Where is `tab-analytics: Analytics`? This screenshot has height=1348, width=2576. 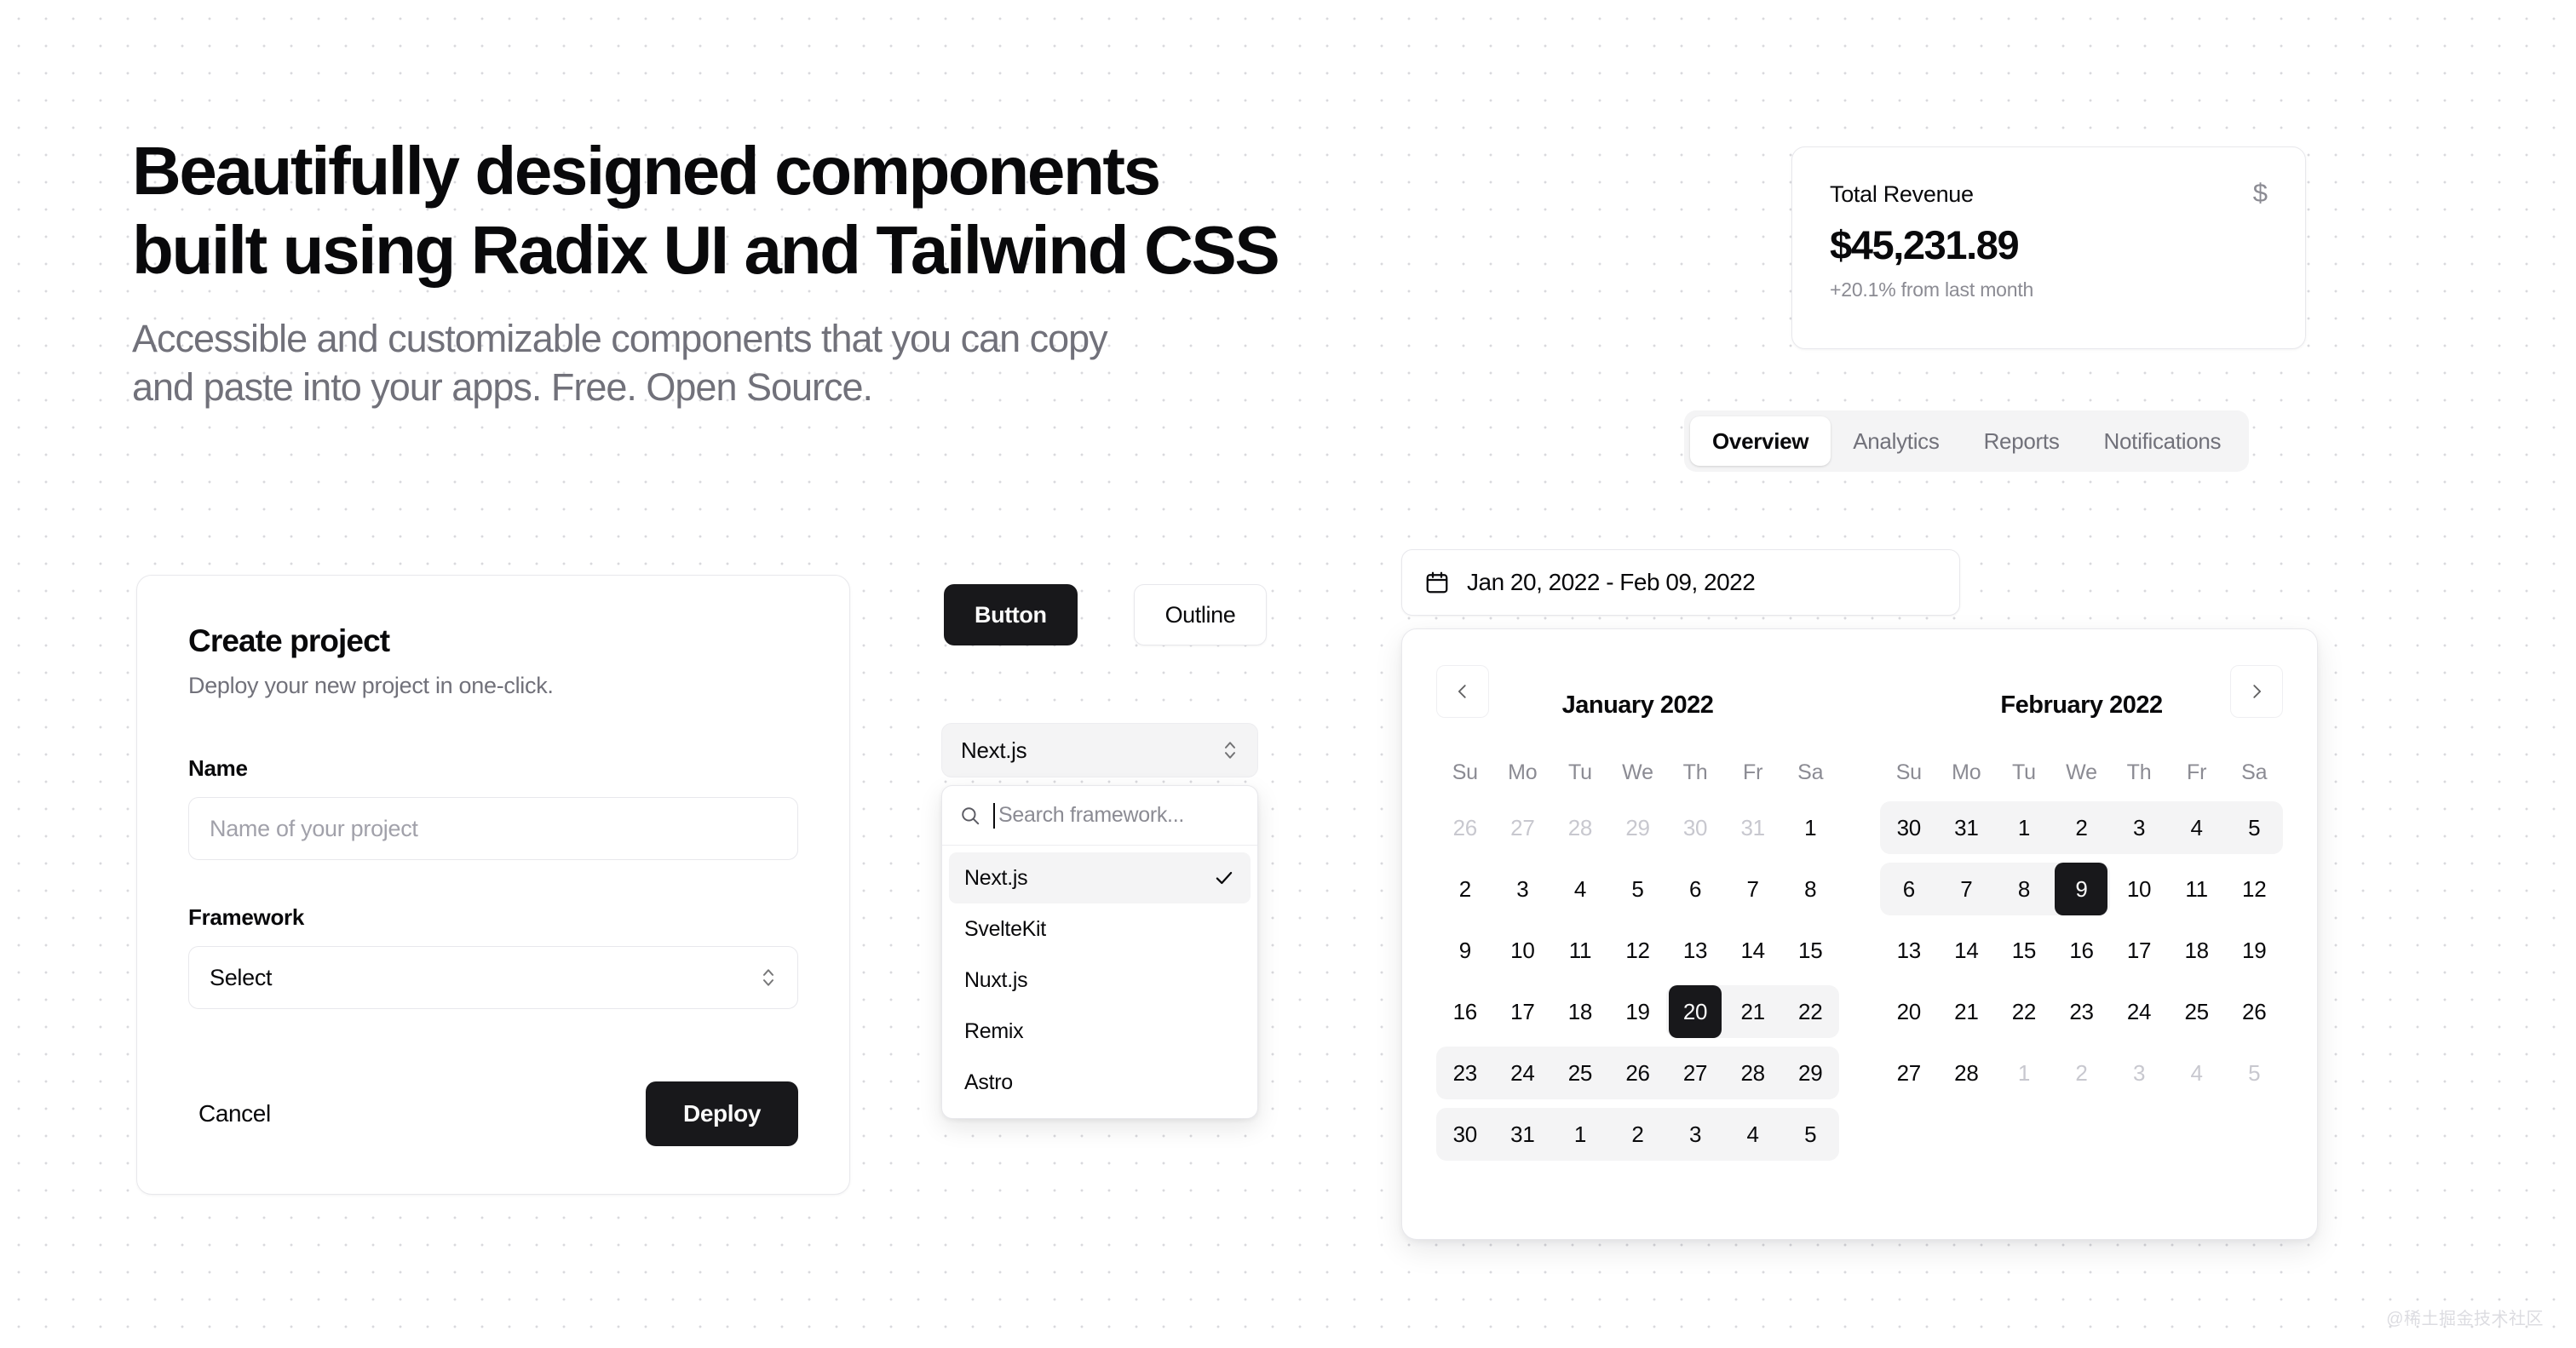 tab-analytics: Analytics is located at coordinates (1896, 441).